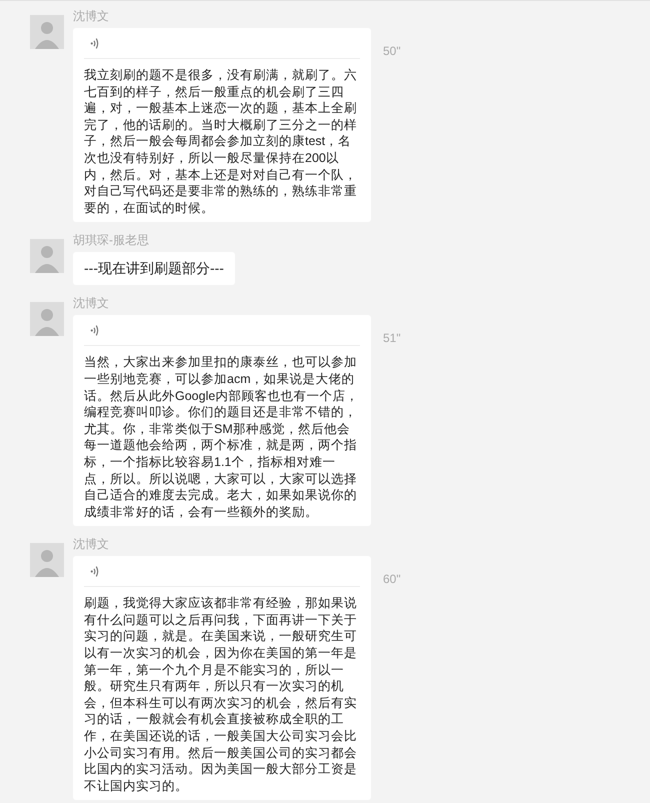  I want to click on voice-transcript: 刷题，我觉得大家应该都非常有经验，那如果说有什么问题可以之后再问我，下面再讲一下关于实习的问题，就是。在美国来说，一般研究生可以有一次实习的机会，因为你在美国的第一年是第一年，第一个九个月是不能实习的，所以一般。研究生只有两年，所以只有一次实习的机会，但本科生可以有两次实习的机会，然后有实习的话，一般就会有机会直接被称成全职的工作，在美国还说的话，一般美国大公司实习会比小公司实习有用。然后一般美国公司的实习都会比国内的实习活动。因为美国一般大部分工资是不让国内实习的。, so click(221, 694).